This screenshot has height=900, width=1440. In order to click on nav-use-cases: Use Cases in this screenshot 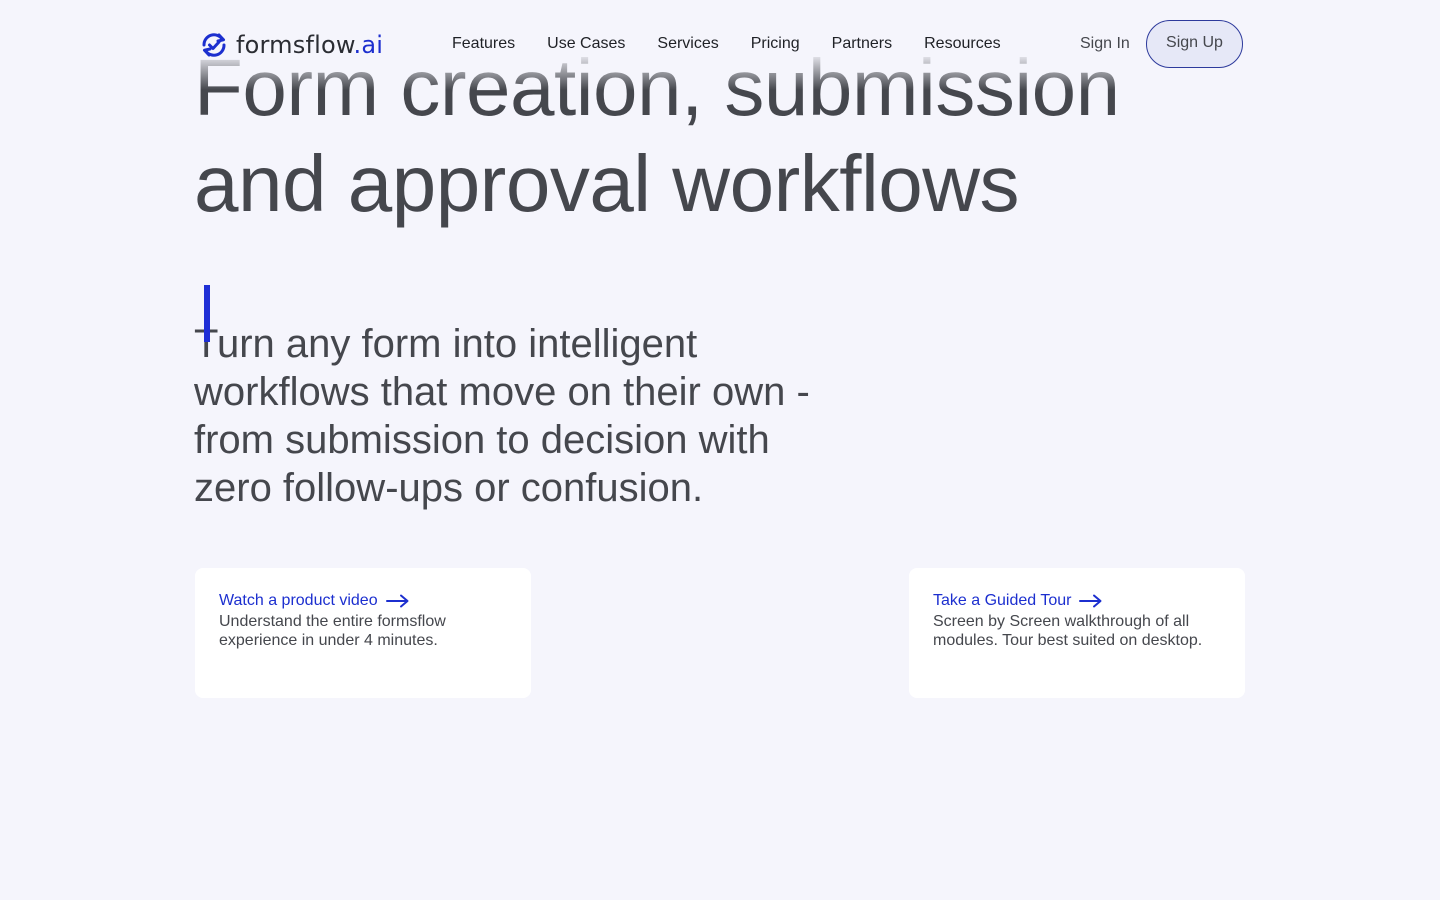, I will do `click(586, 44)`.